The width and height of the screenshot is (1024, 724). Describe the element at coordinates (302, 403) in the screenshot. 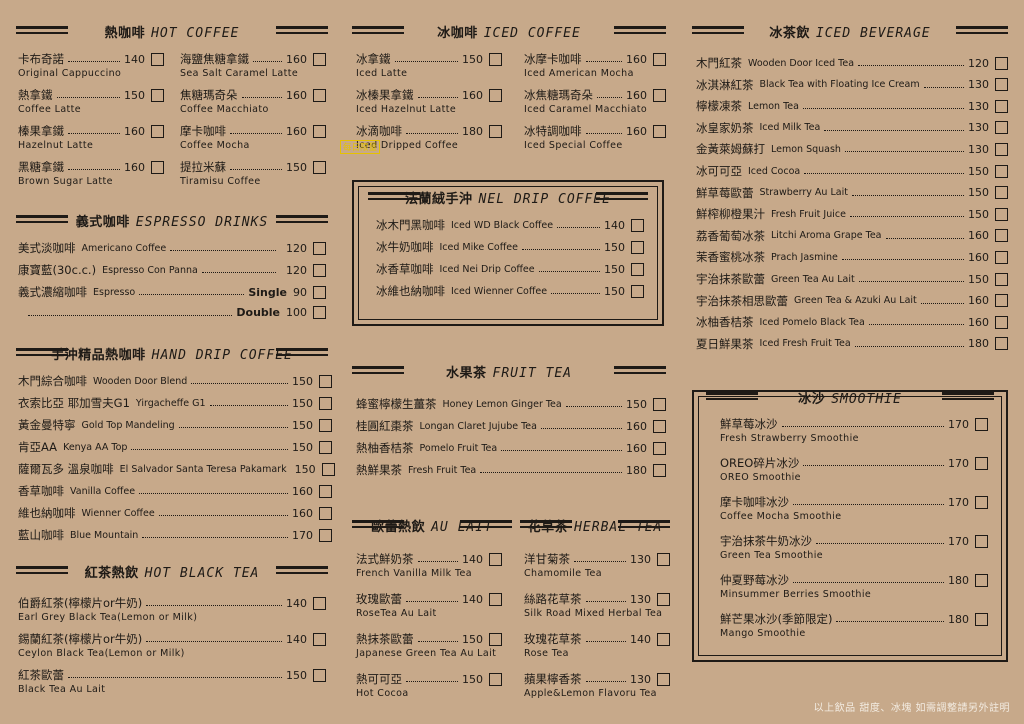

I see `item-price: 150` at that location.